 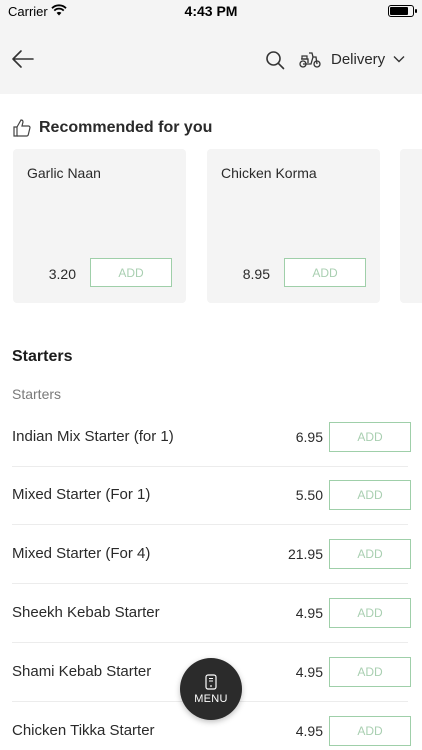 What do you see at coordinates (309, 495) in the screenshot?
I see `menu-item-price: 5.50` at bounding box center [309, 495].